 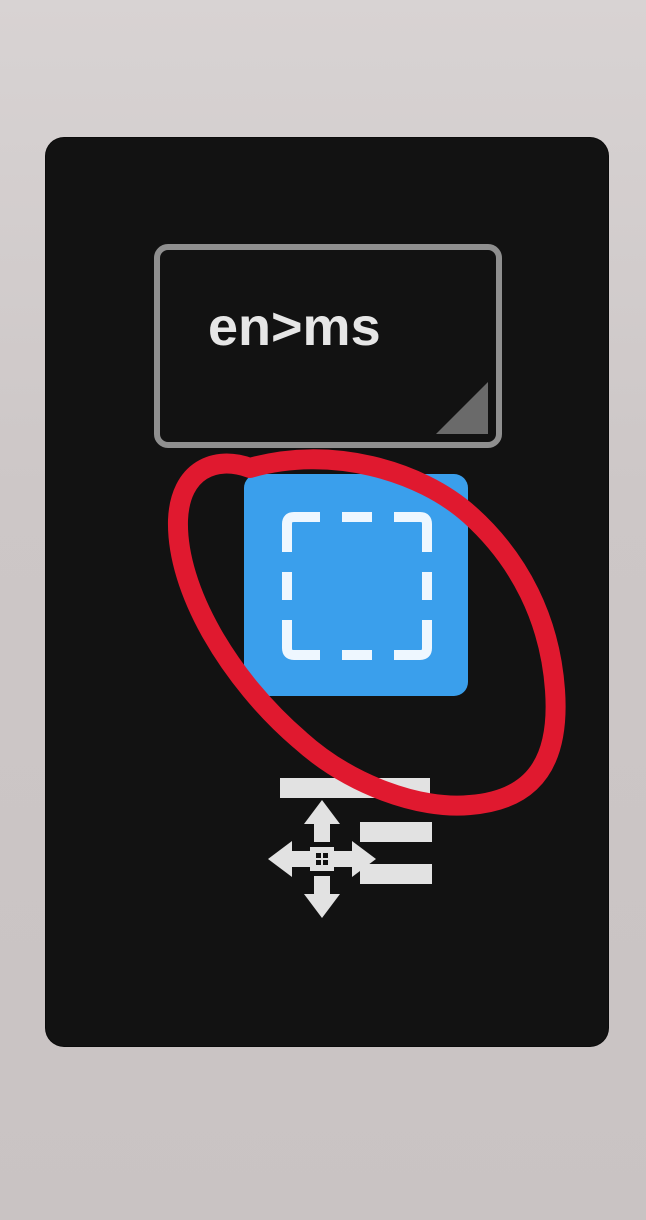 I want to click on move-drag-icon, so click(x=351, y=847).